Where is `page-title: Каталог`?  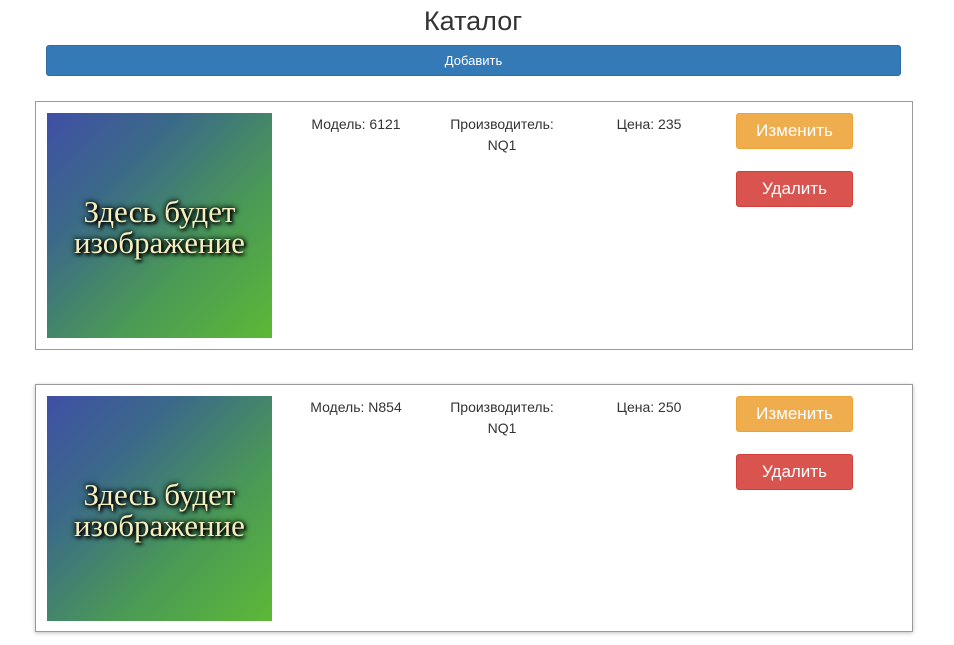
page-title: Каталог is located at coordinates (473, 21).